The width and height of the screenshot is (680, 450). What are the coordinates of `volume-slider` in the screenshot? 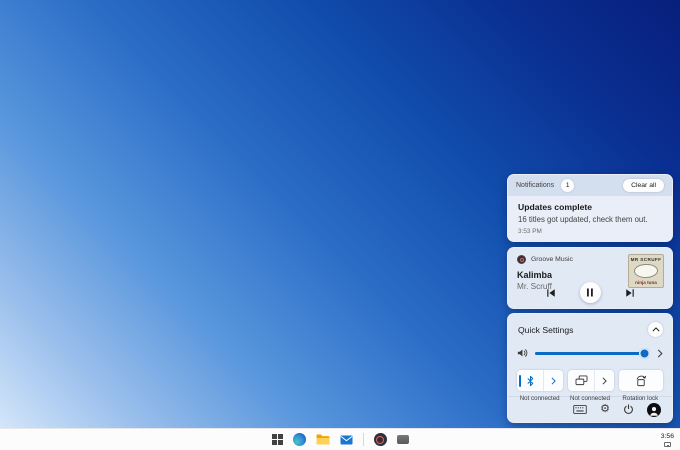 It's located at (593, 353).